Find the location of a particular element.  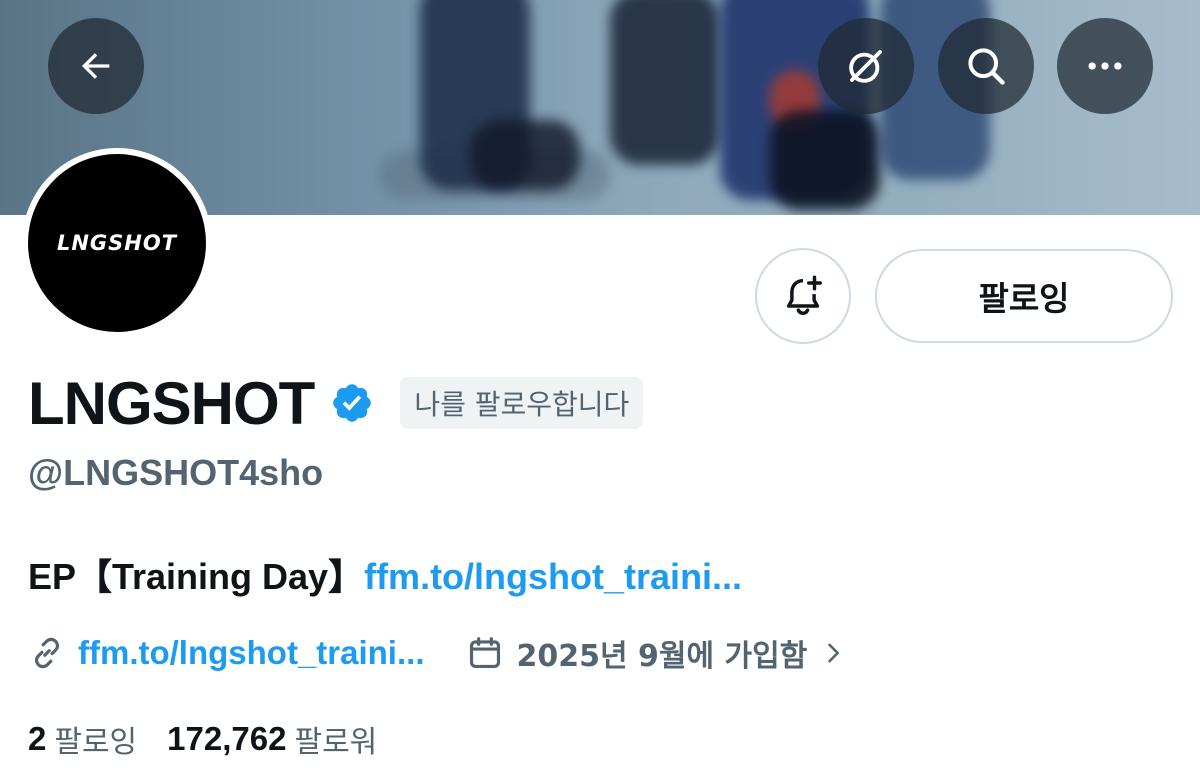

profile-name-row: LNGSHOT 나를 팔로우합니다 is located at coordinates (336, 403).